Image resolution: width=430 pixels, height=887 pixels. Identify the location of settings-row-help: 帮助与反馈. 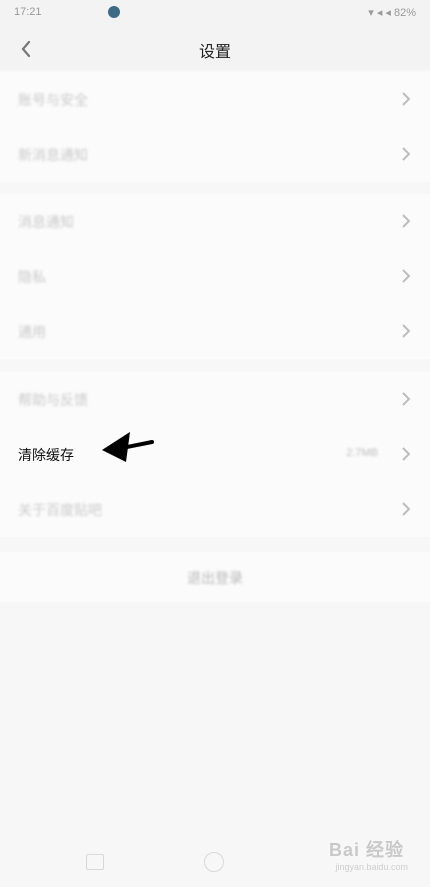
(215, 399).